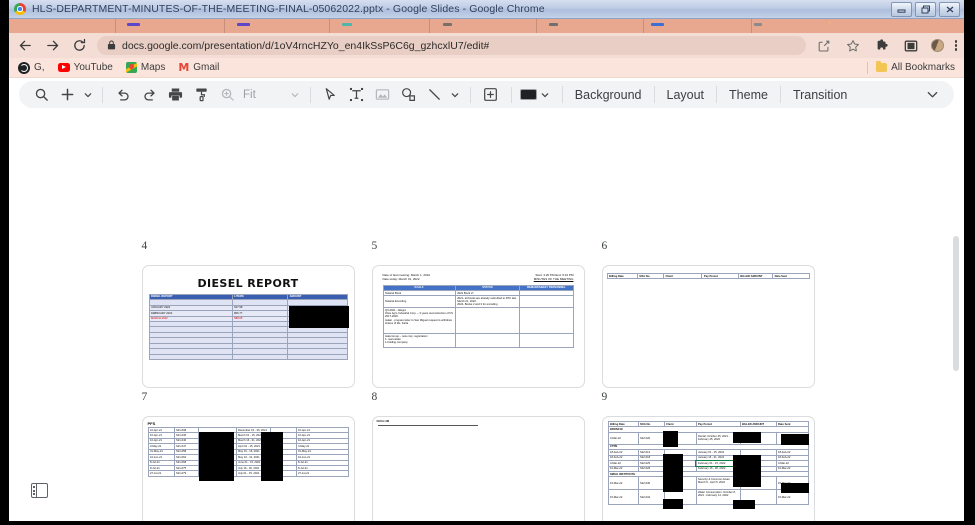 This screenshot has width=975, height=525. I want to click on restore-button, so click(925, 9).